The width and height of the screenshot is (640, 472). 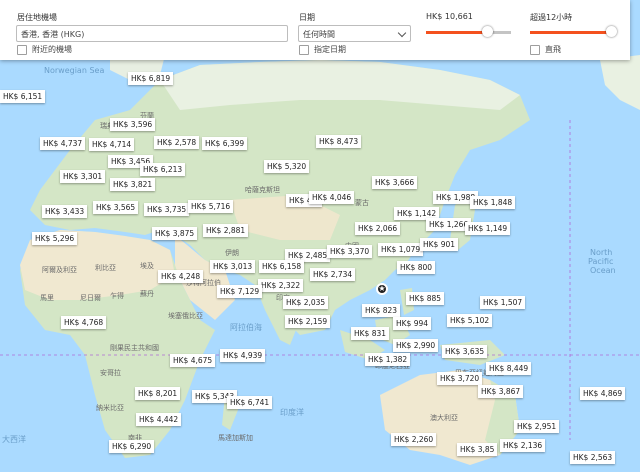 What do you see at coordinates (382, 289) in the screenshot?
I see `home-airport-marker: ★` at bounding box center [382, 289].